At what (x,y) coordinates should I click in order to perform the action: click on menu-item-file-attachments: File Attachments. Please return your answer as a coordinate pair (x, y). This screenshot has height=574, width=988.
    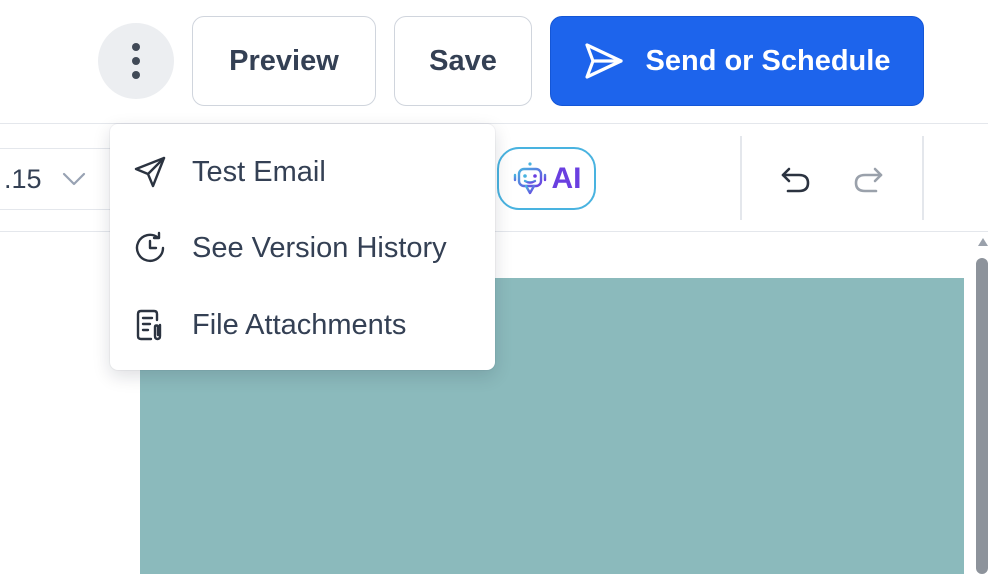
    Looking at the image, I should click on (302, 325).